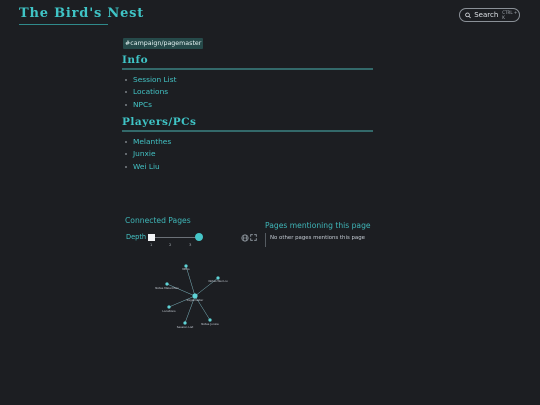 This screenshot has height=405, width=540. I want to click on graph-node-label: Locations, so click(169, 311).